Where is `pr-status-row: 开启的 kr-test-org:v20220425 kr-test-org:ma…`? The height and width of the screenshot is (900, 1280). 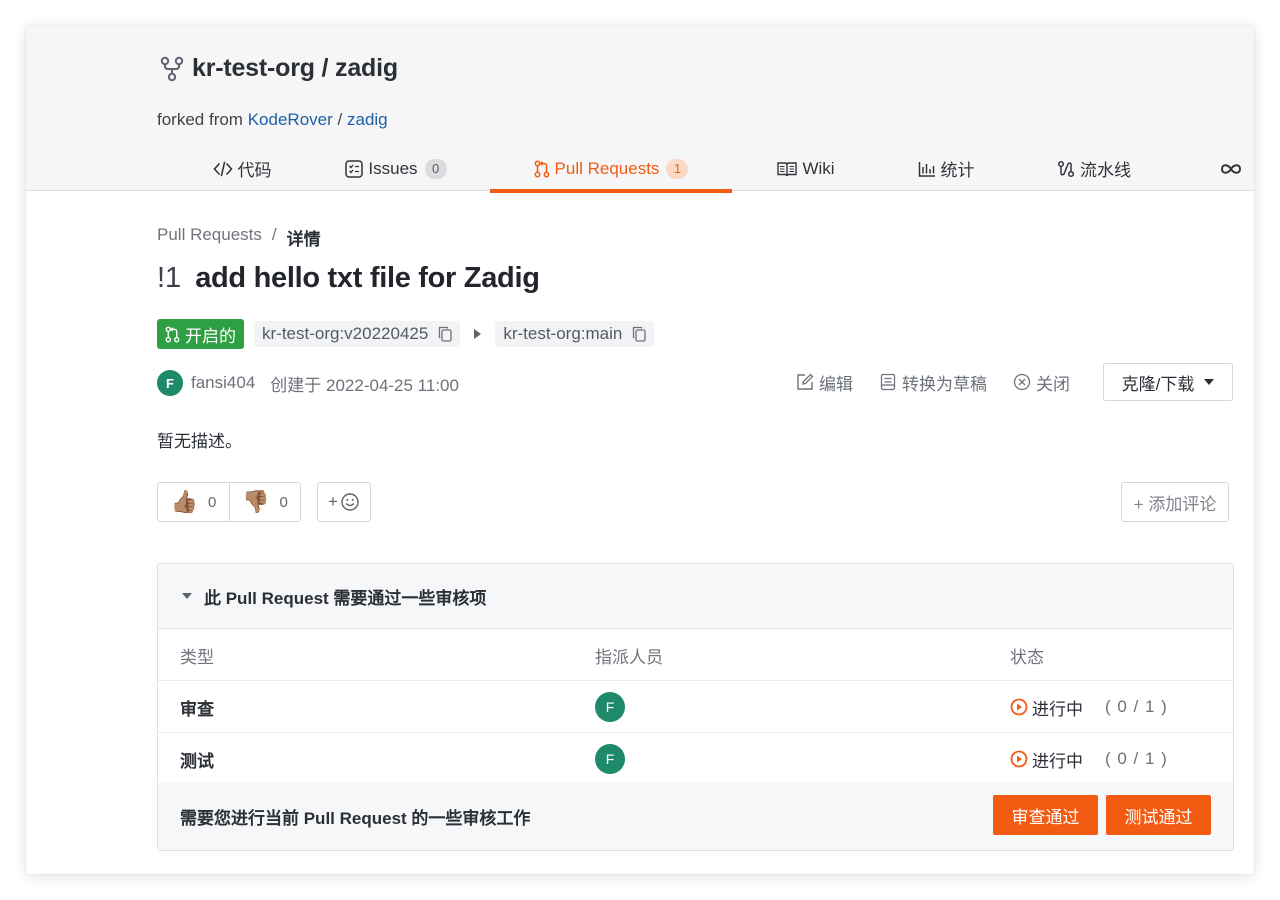
pr-status-row: 开启的 kr-test-org:v20220425 kr-test-org:ma… is located at coordinates (406, 334).